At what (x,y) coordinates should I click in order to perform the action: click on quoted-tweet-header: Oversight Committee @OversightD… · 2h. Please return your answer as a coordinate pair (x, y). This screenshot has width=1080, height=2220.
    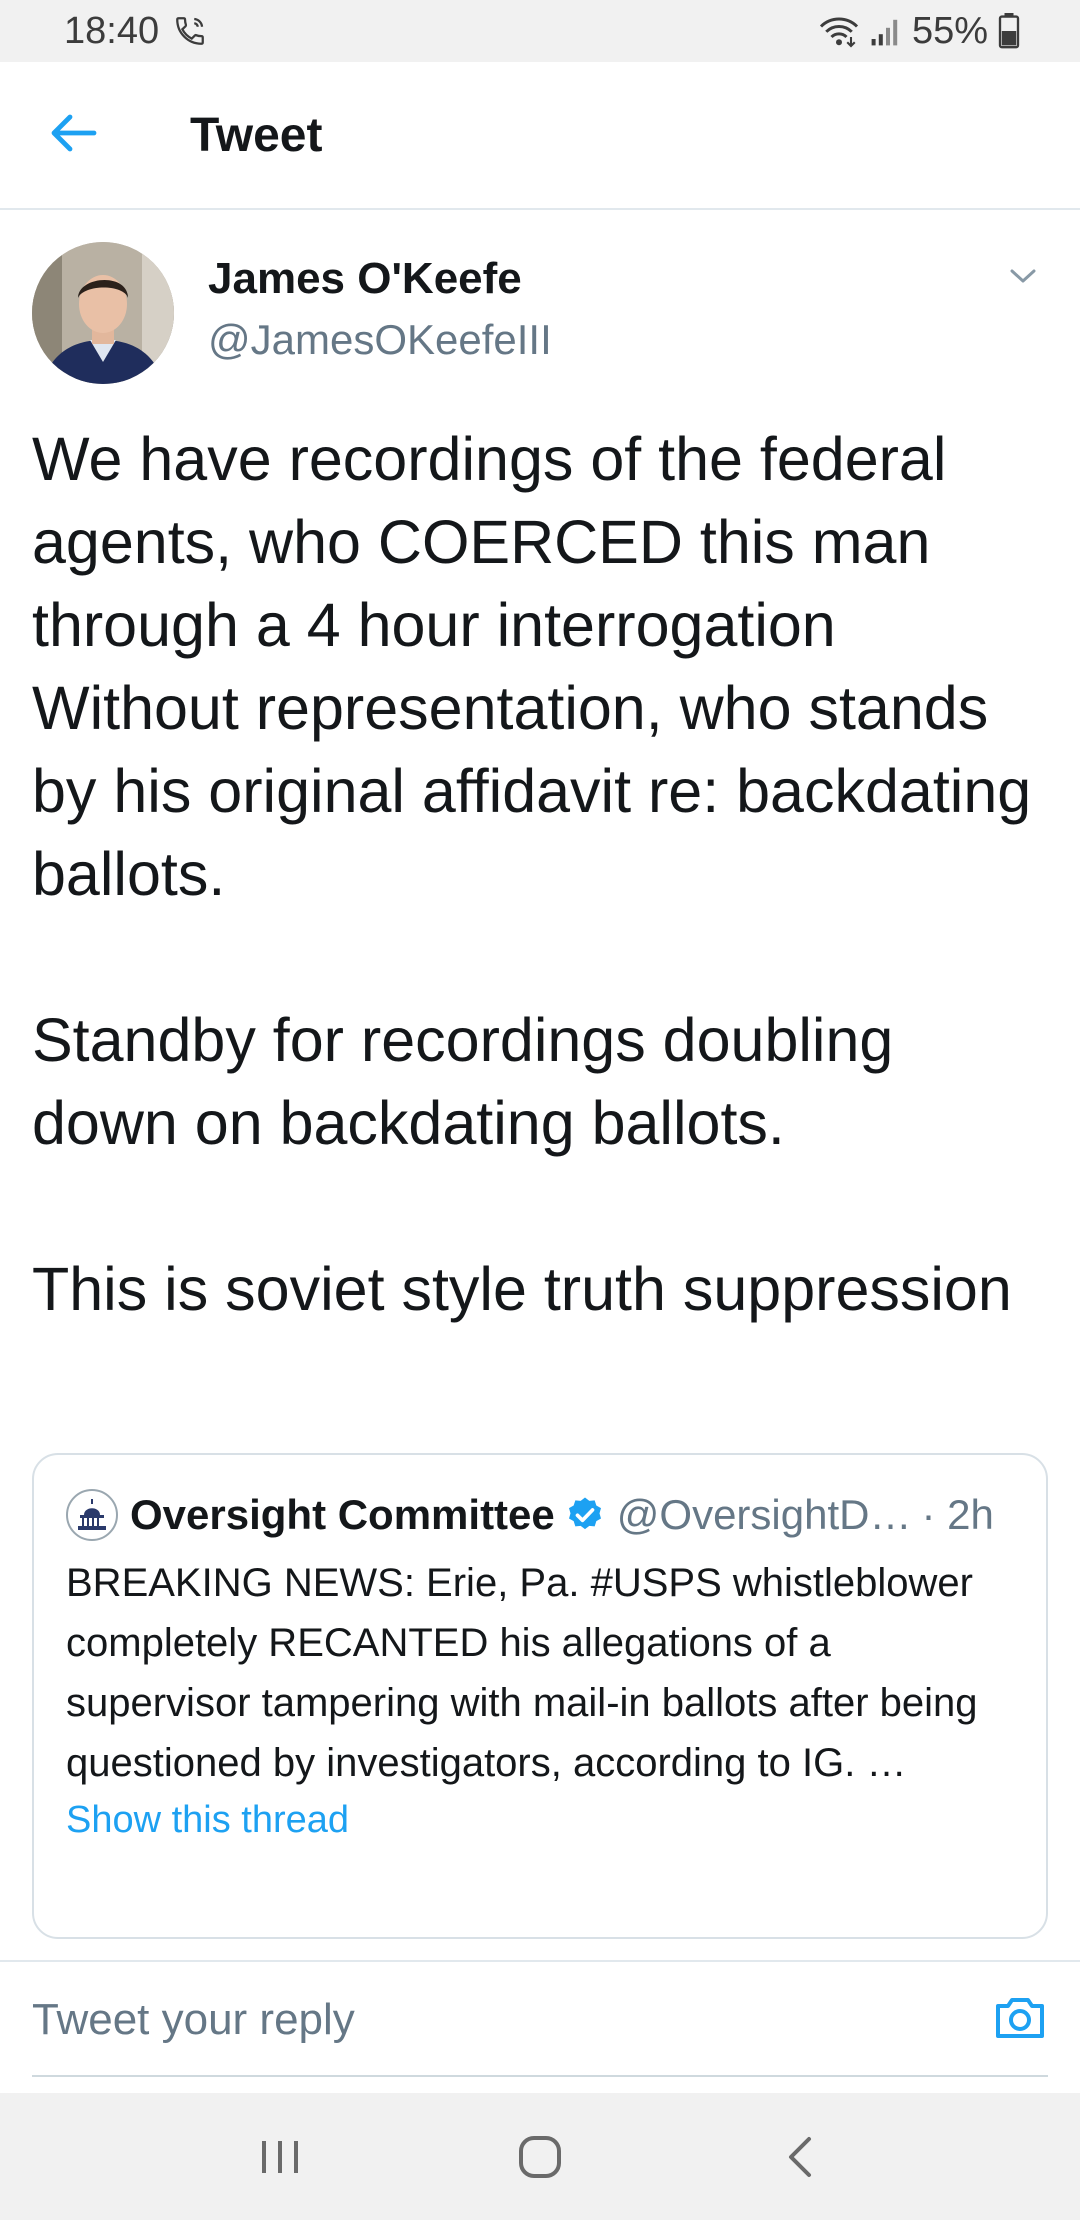
    Looking at the image, I should click on (541, 1515).